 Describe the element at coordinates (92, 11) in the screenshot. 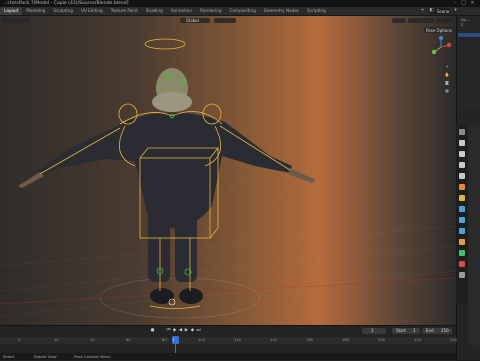

I see `workspace-tab-uv-editing: UV Editing` at that location.